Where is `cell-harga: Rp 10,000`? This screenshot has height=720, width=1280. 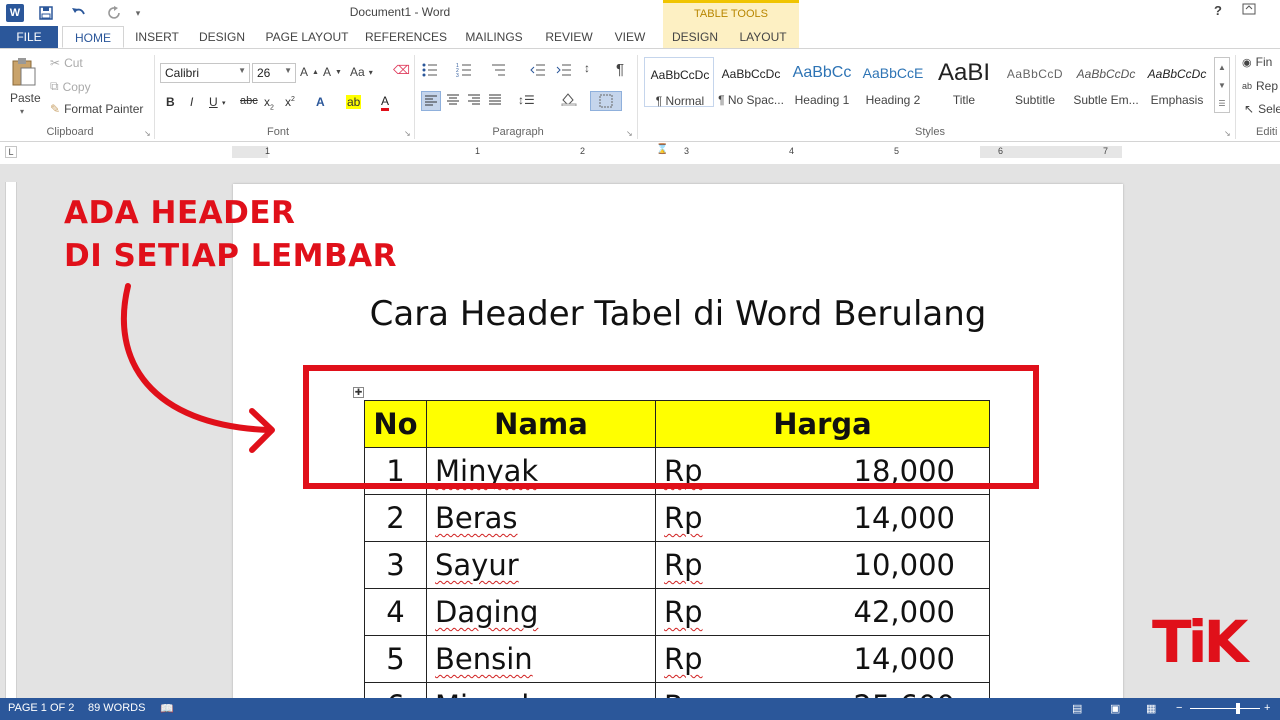 cell-harga: Rp 10,000 is located at coordinates (822, 565).